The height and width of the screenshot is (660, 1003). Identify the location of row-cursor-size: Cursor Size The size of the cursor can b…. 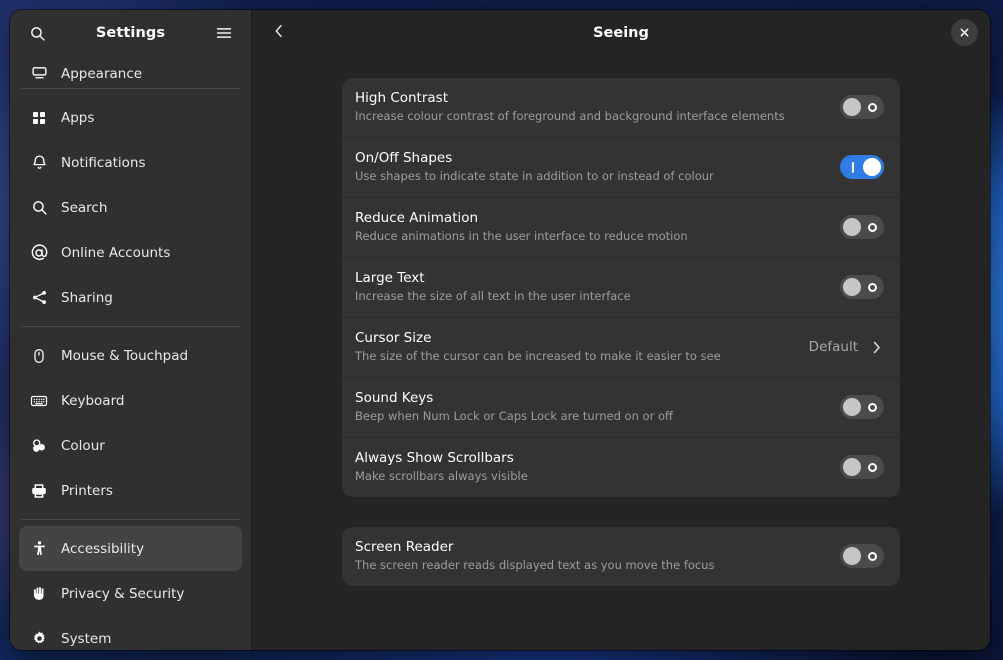
(621, 348).